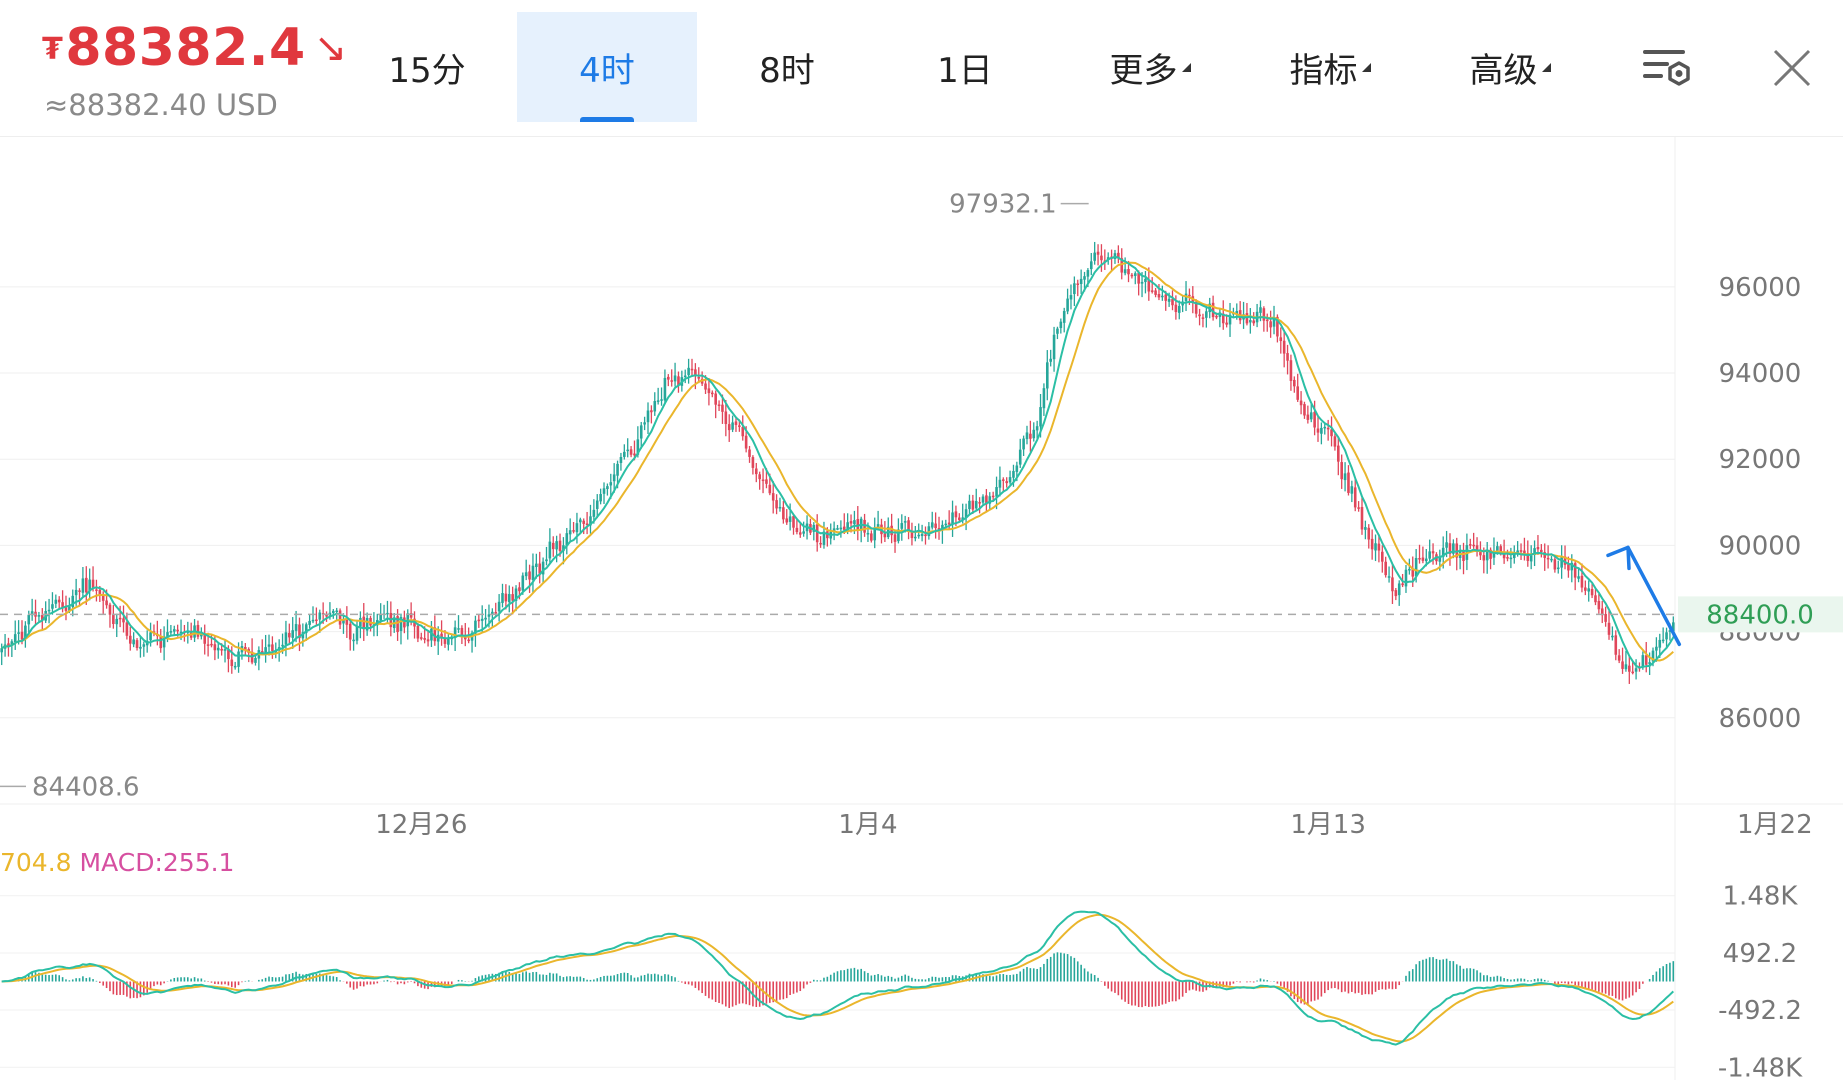  What do you see at coordinates (1654, 596) in the screenshot?
I see `trend-arrow` at bounding box center [1654, 596].